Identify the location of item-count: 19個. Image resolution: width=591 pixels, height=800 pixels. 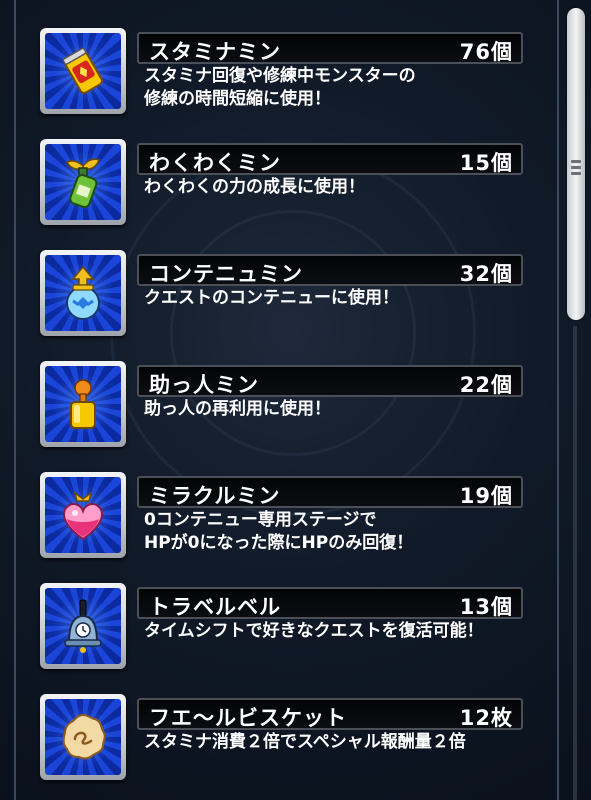
(486, 496).